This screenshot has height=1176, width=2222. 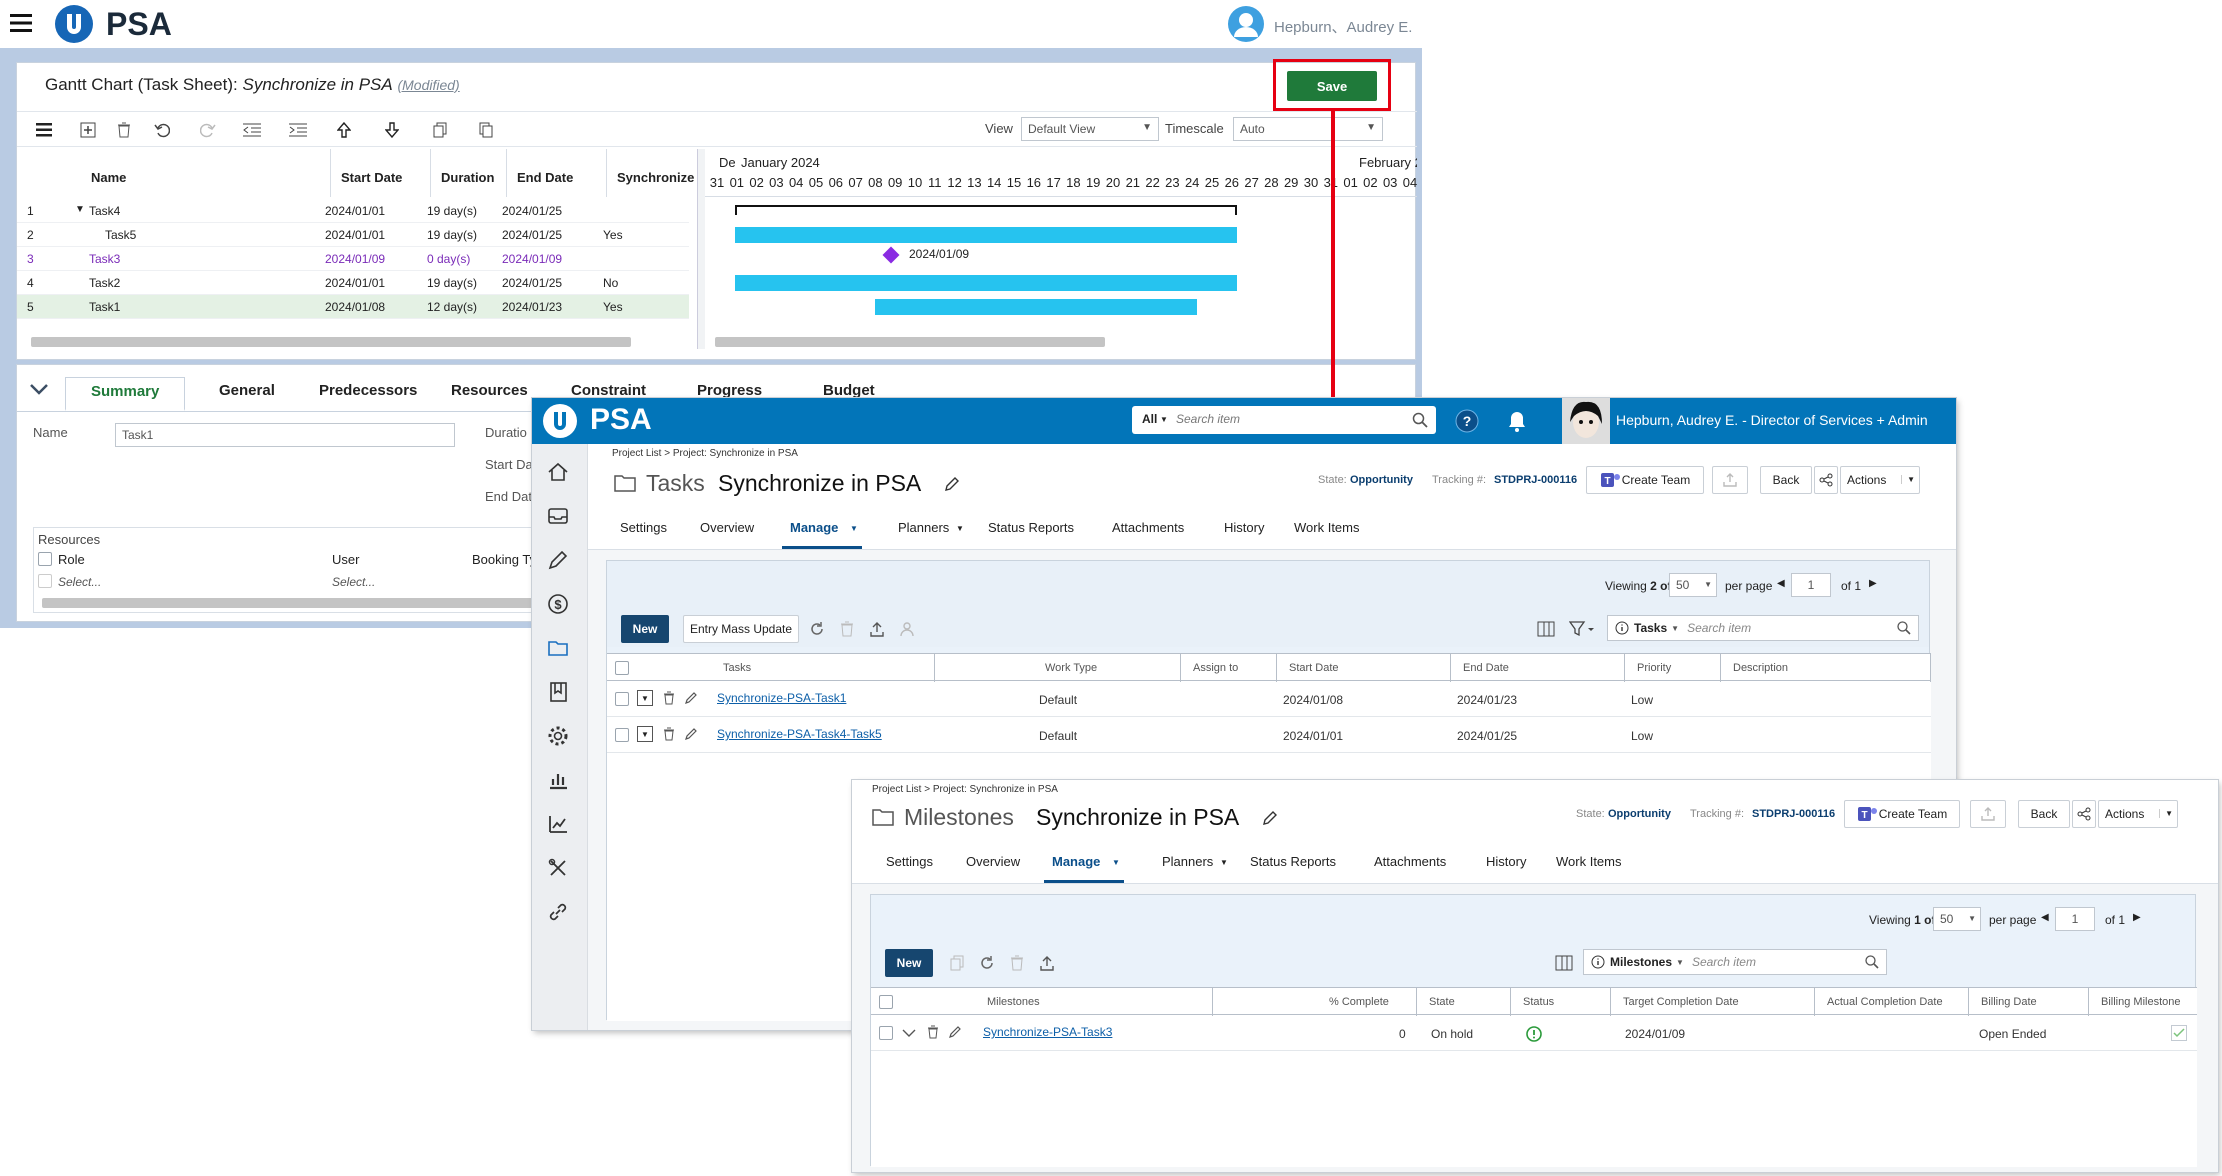 I want to click on tab-constraint: Constraint, so click(x=608, y=390).